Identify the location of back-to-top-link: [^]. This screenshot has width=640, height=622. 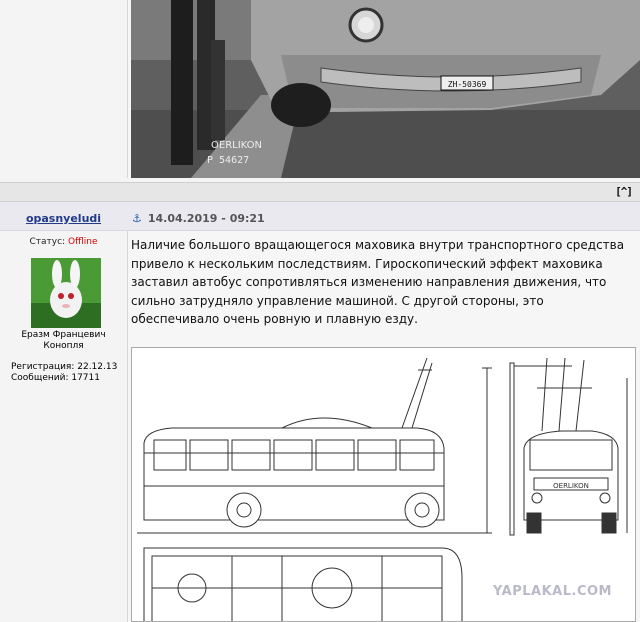
(624, 191).